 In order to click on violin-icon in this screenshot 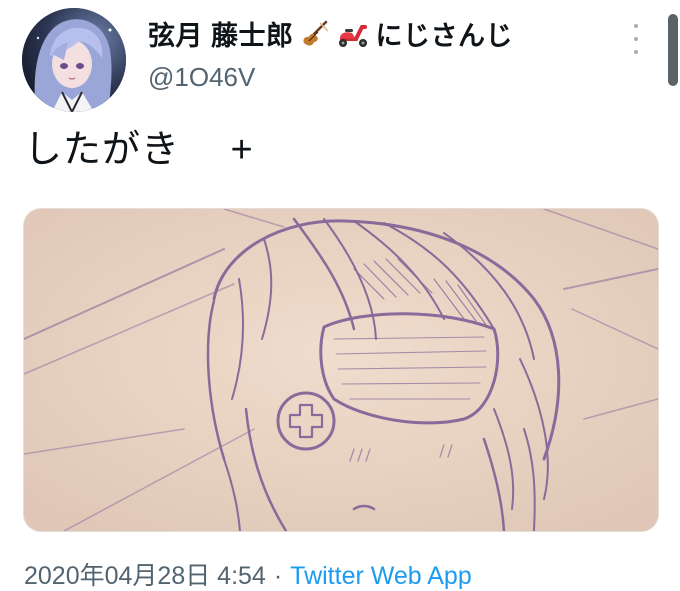, I will do `click(315, 34)`.